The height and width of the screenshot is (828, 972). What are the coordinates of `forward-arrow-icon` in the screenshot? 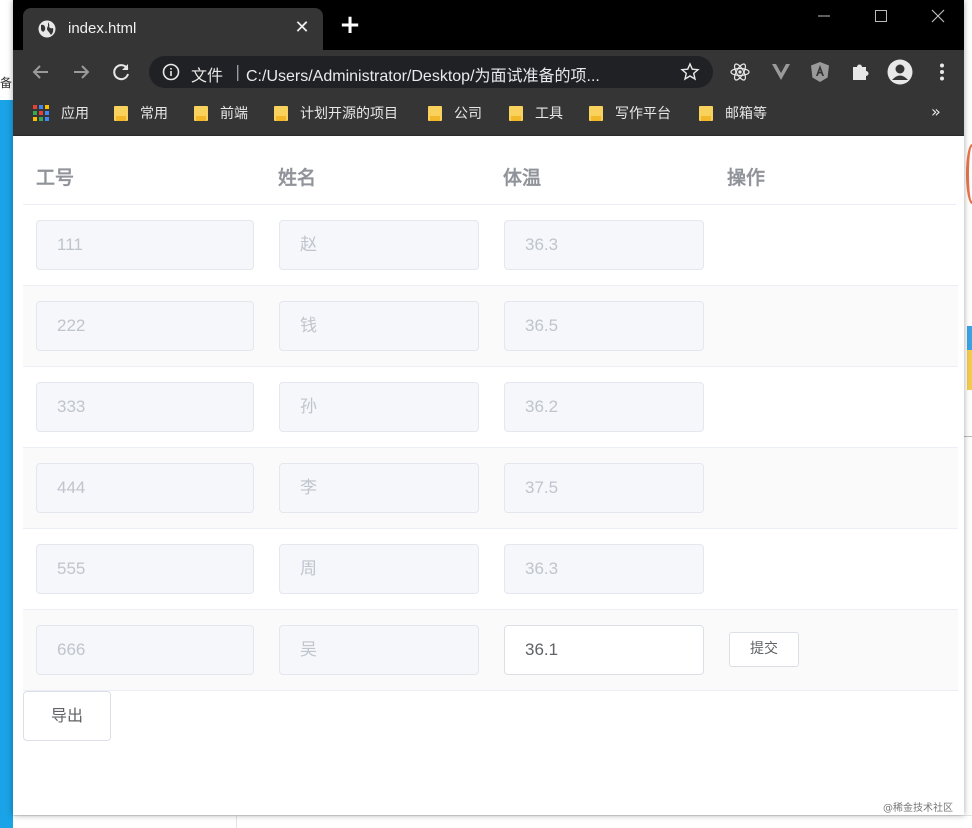 It's located at (81, 72).